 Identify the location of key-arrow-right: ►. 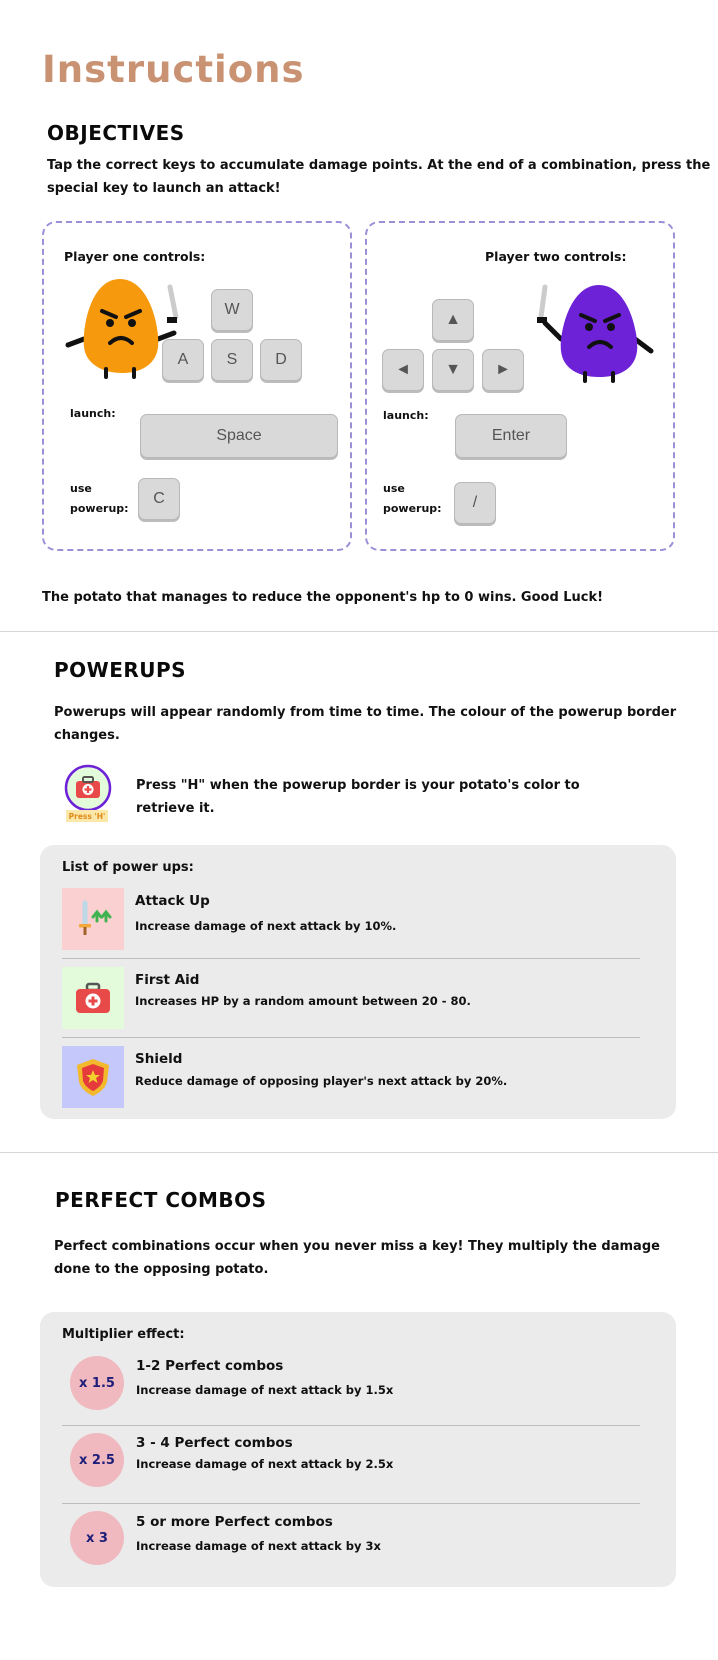
(503, 370).